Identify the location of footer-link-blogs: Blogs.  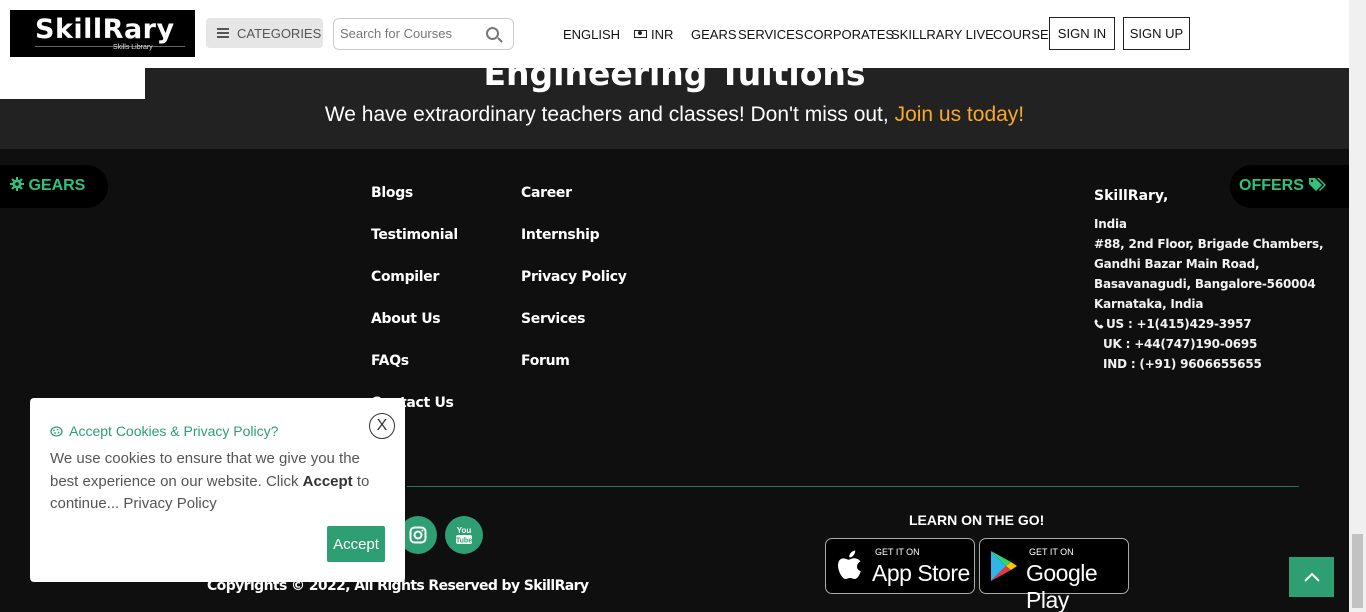
(392, 193).